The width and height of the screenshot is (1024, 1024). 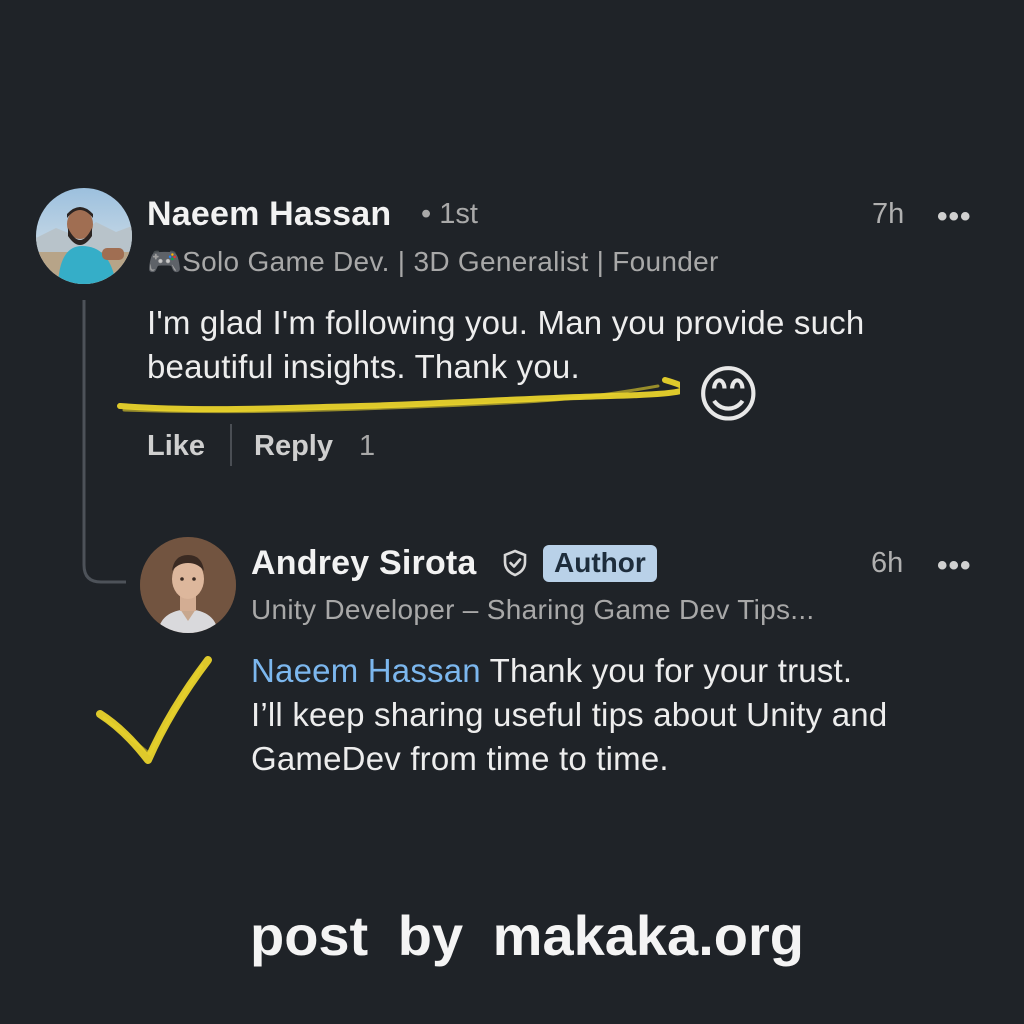 What do you see at coordinates (231, 445) in the screenshot?
I see `action-divider` at bounding box center [231, 445].